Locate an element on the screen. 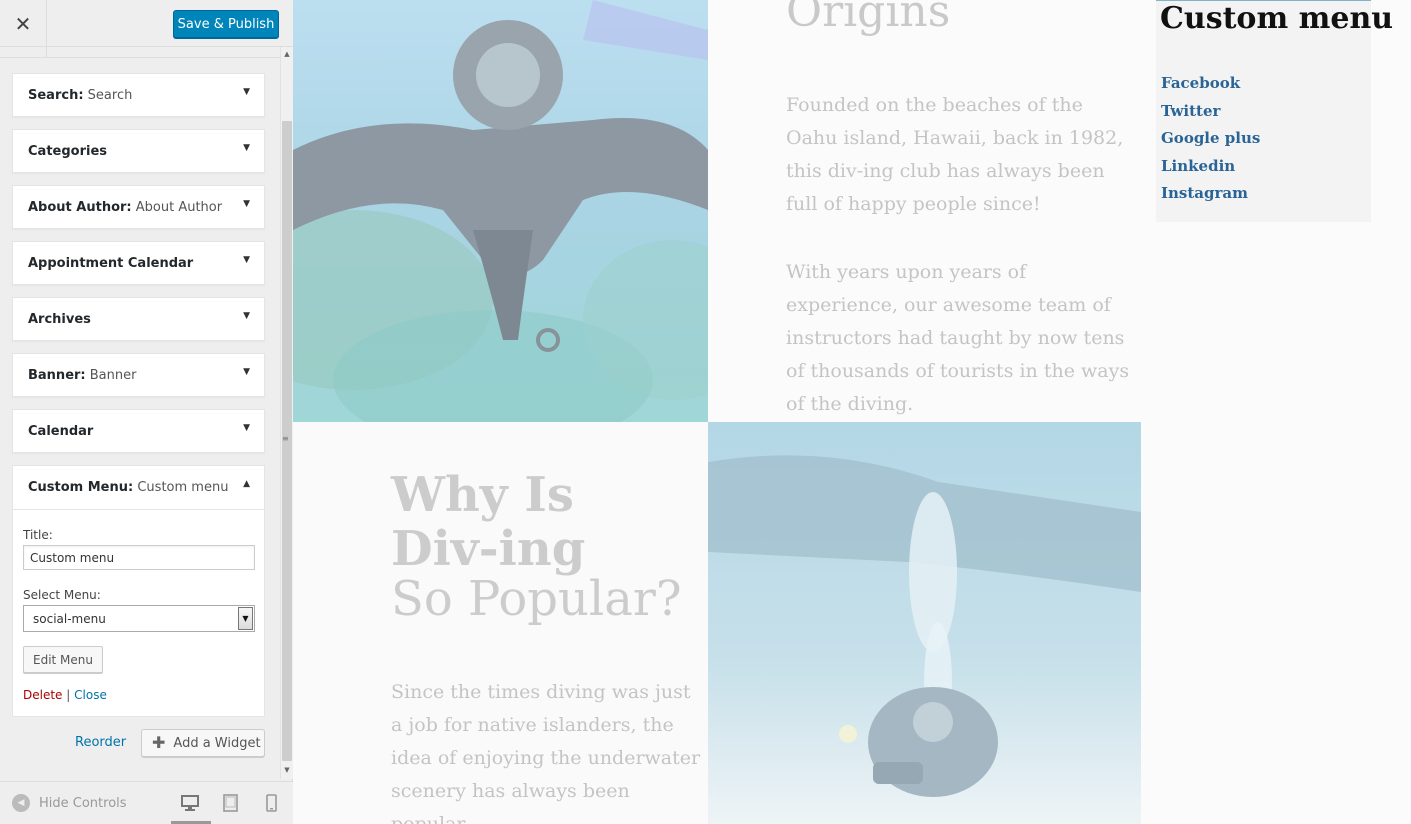  hide-controls-button: ◀ Hide Controls is located at coordinates (69, 803).